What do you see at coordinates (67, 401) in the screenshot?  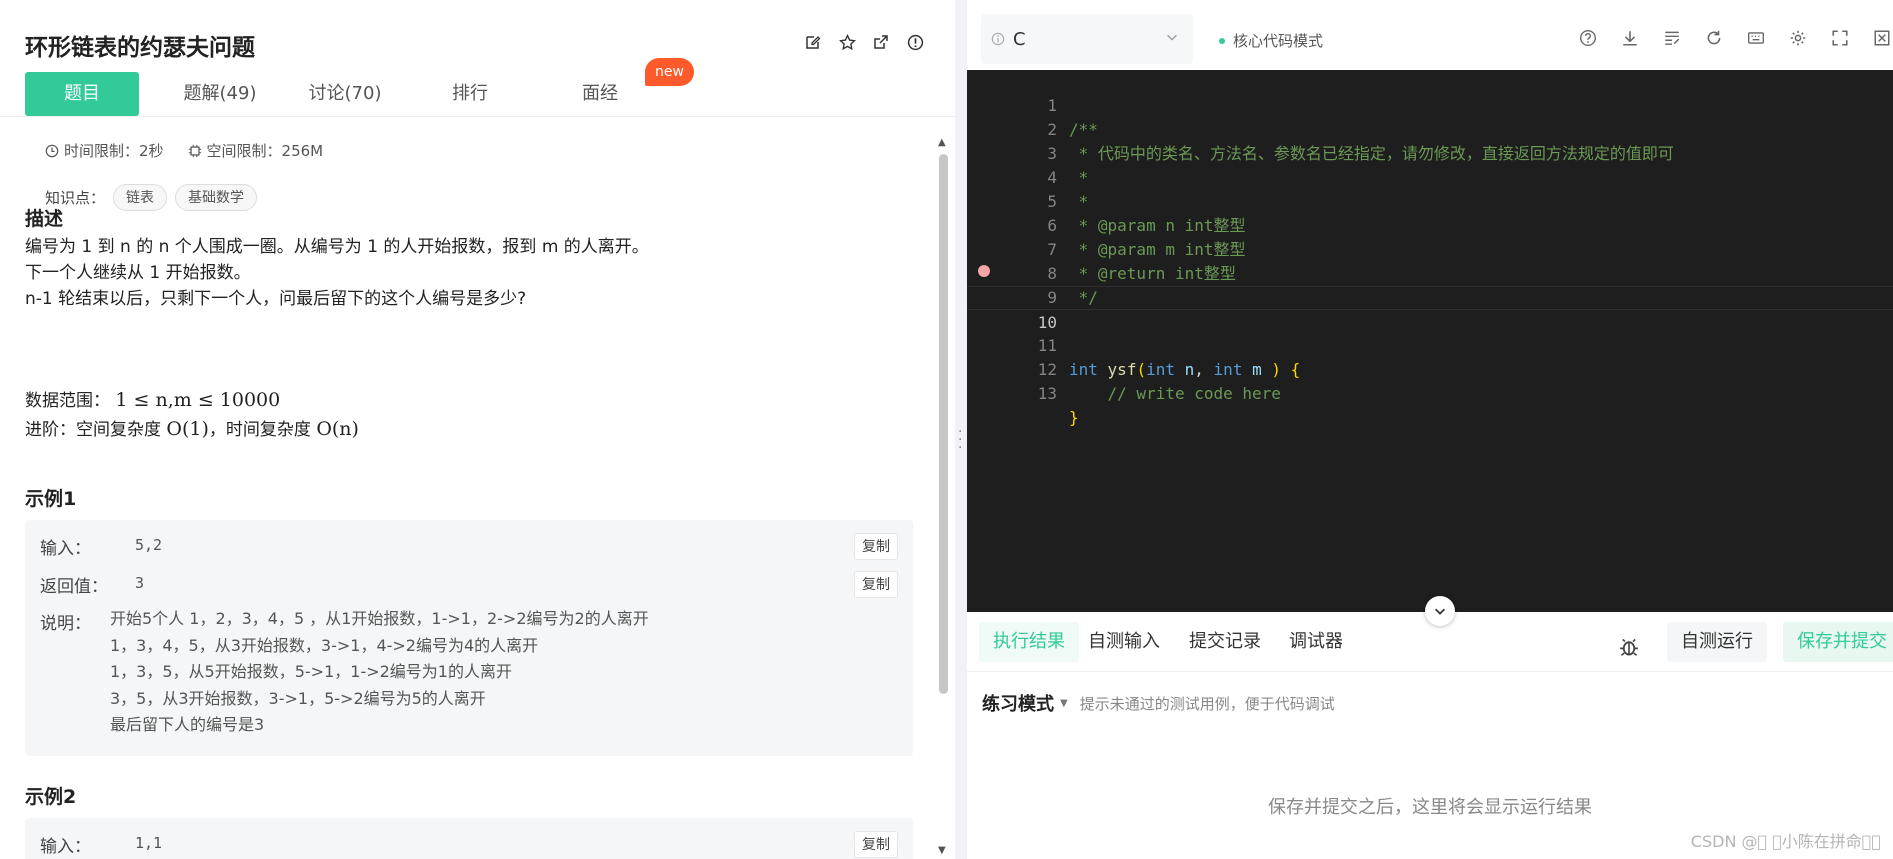 I see `range-label: 数据范围：` at bounding box center [67, 401].